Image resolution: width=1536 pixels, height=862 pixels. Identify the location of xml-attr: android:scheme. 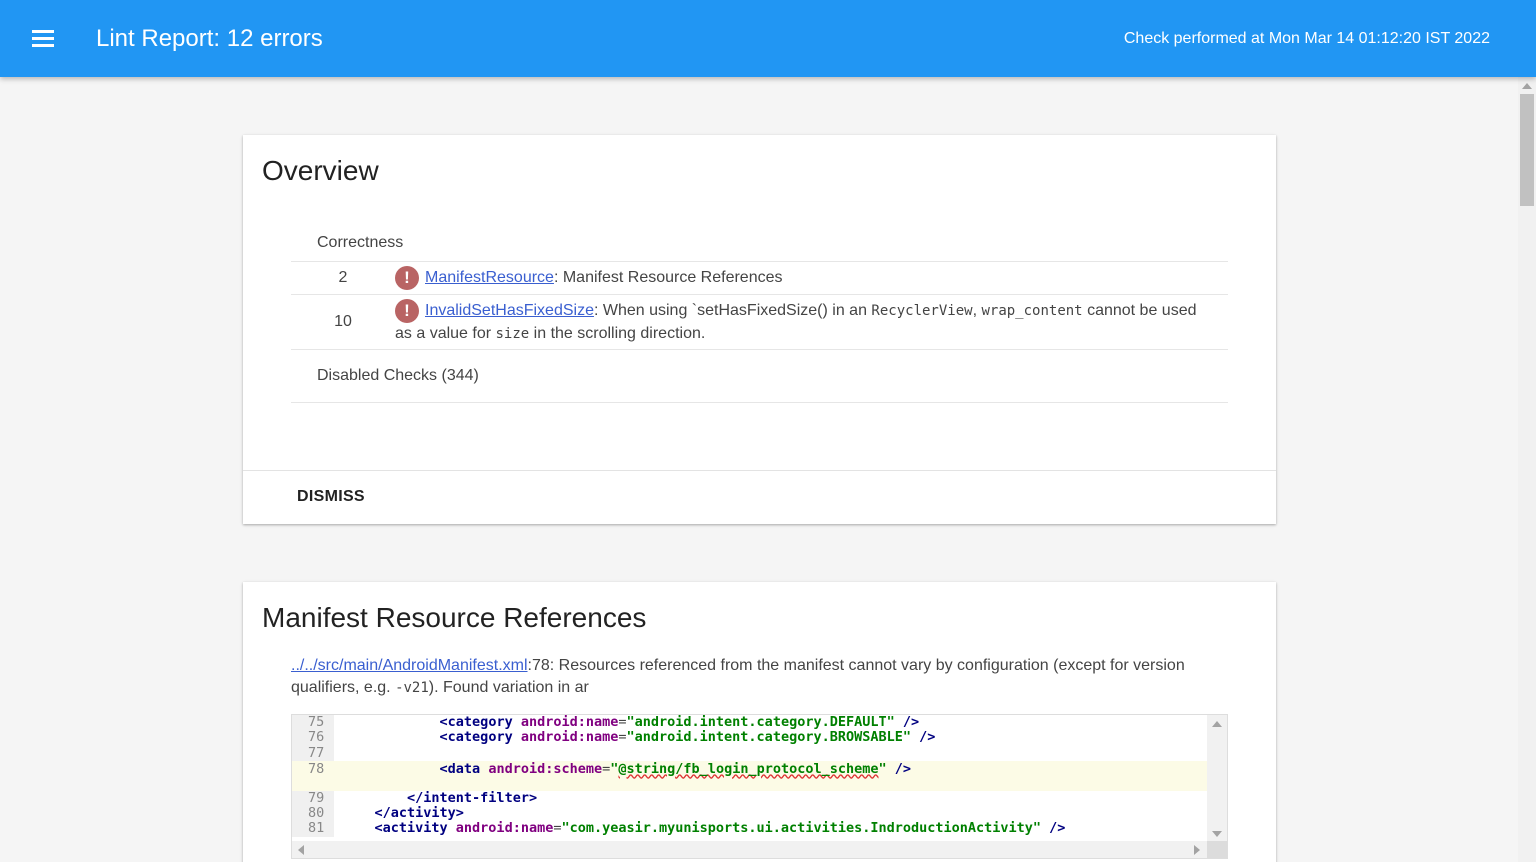
(545, 768).